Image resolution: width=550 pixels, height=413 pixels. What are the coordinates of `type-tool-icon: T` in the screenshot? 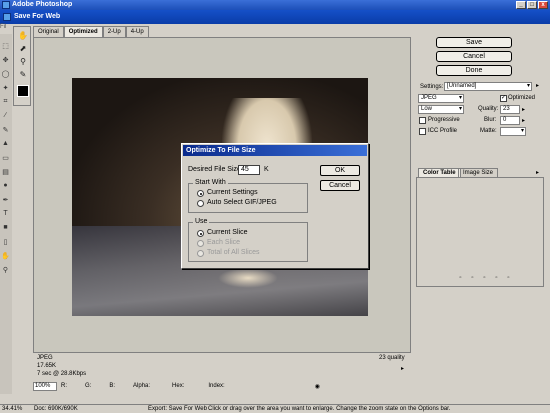 It's located at (5, 215).